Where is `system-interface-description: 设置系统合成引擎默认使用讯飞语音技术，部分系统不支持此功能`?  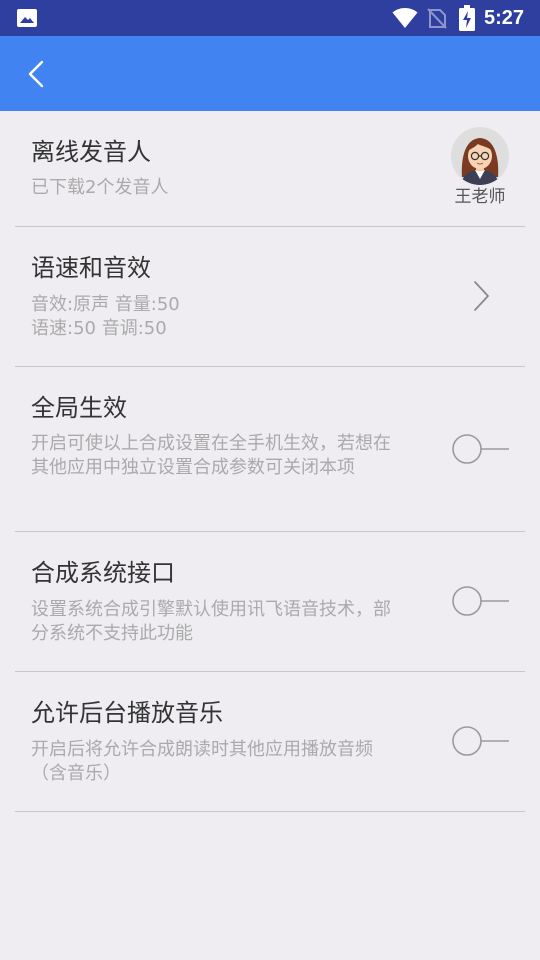 system-interface-description: 设置系统合成引擎默认使用讯飞语音技术，部分系统不支持此功能 is located at coordinates (211, 621).